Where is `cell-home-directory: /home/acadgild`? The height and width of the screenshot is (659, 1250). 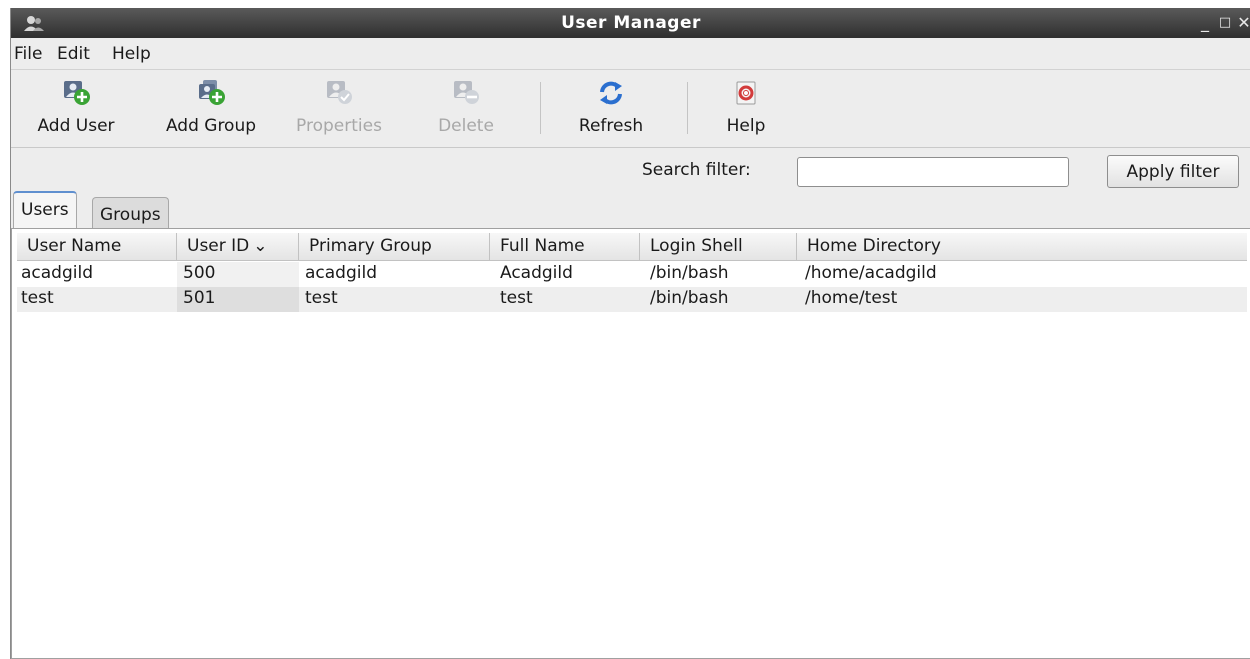
cell-home-directory: /home/acadgild is located at coordinates (871, 273).